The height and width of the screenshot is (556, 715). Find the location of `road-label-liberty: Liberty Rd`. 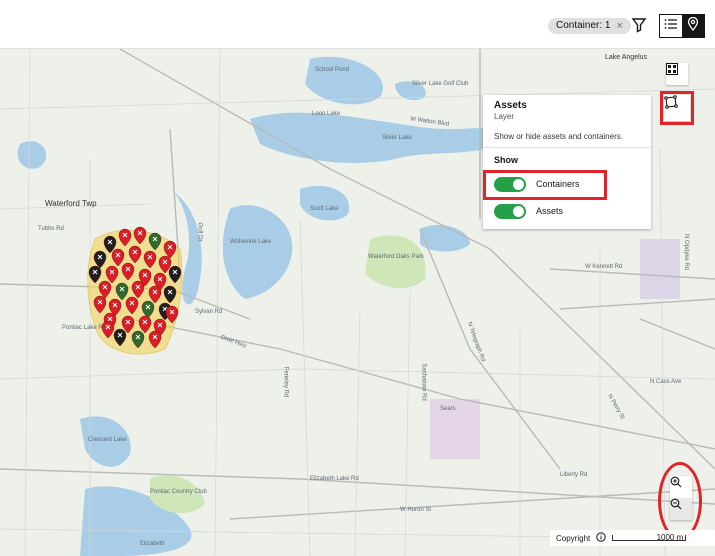

road-label-liberty: Liberty Rd is located at coordinates (574, 475).